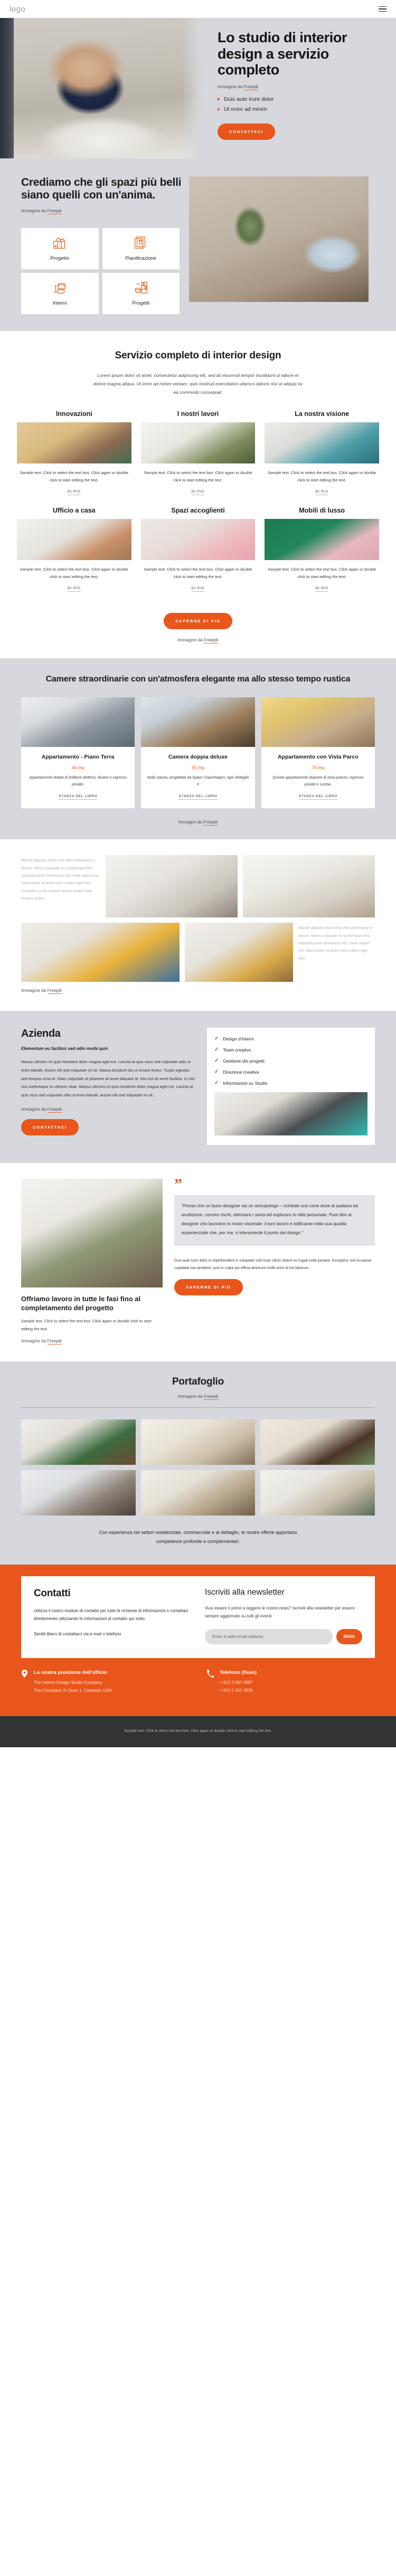 The width and height of the screenshot is (396, 2576). What do you see at coordinates (241, 1072) in the screenshot?
I see `checklist-label: Direzione creativa` at bounding box center [241, 1072].